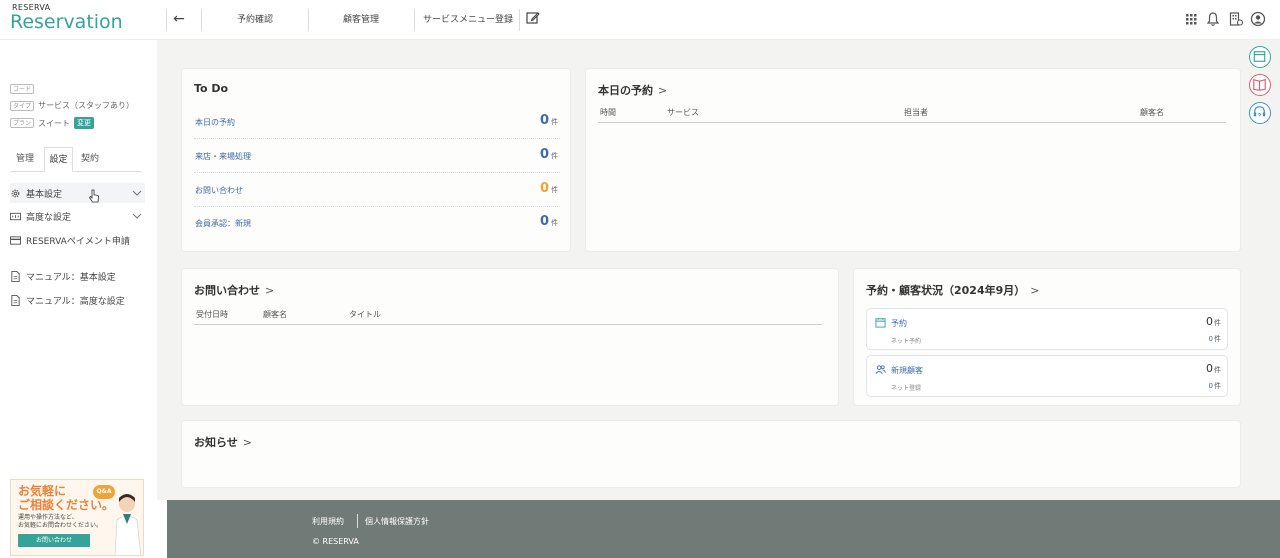  What do you see at coordinates (77, 216) in the screenshot?
I see `sidebar-item-advanced-settings: 高度な設定` at bounding box center [77, 216].